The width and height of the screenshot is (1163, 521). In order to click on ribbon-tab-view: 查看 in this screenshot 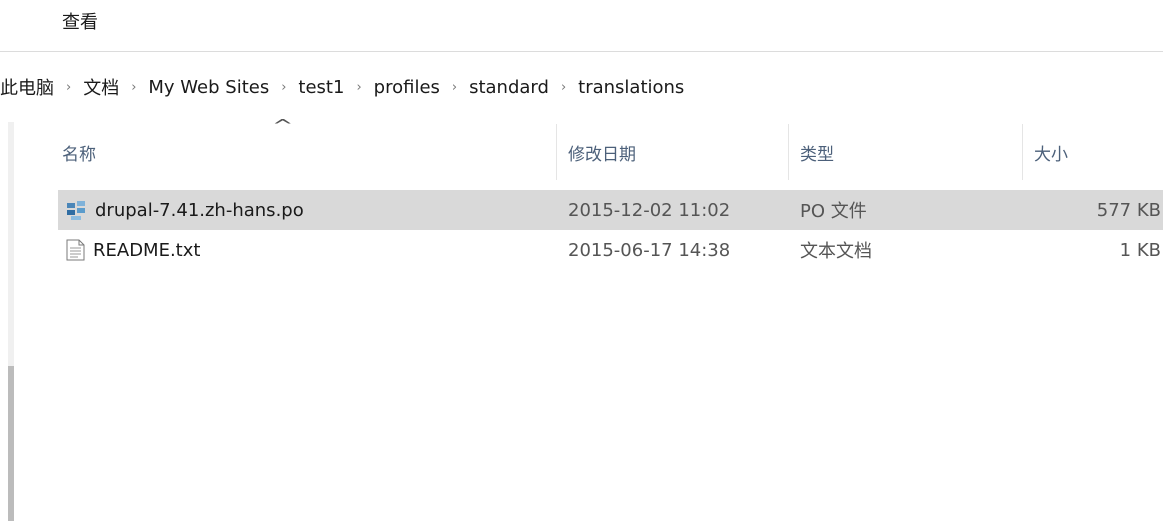, I will do `click(80, 21)`.